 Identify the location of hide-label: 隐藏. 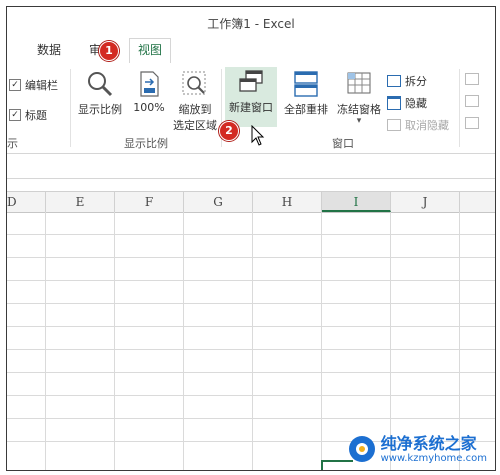
(416, 103).